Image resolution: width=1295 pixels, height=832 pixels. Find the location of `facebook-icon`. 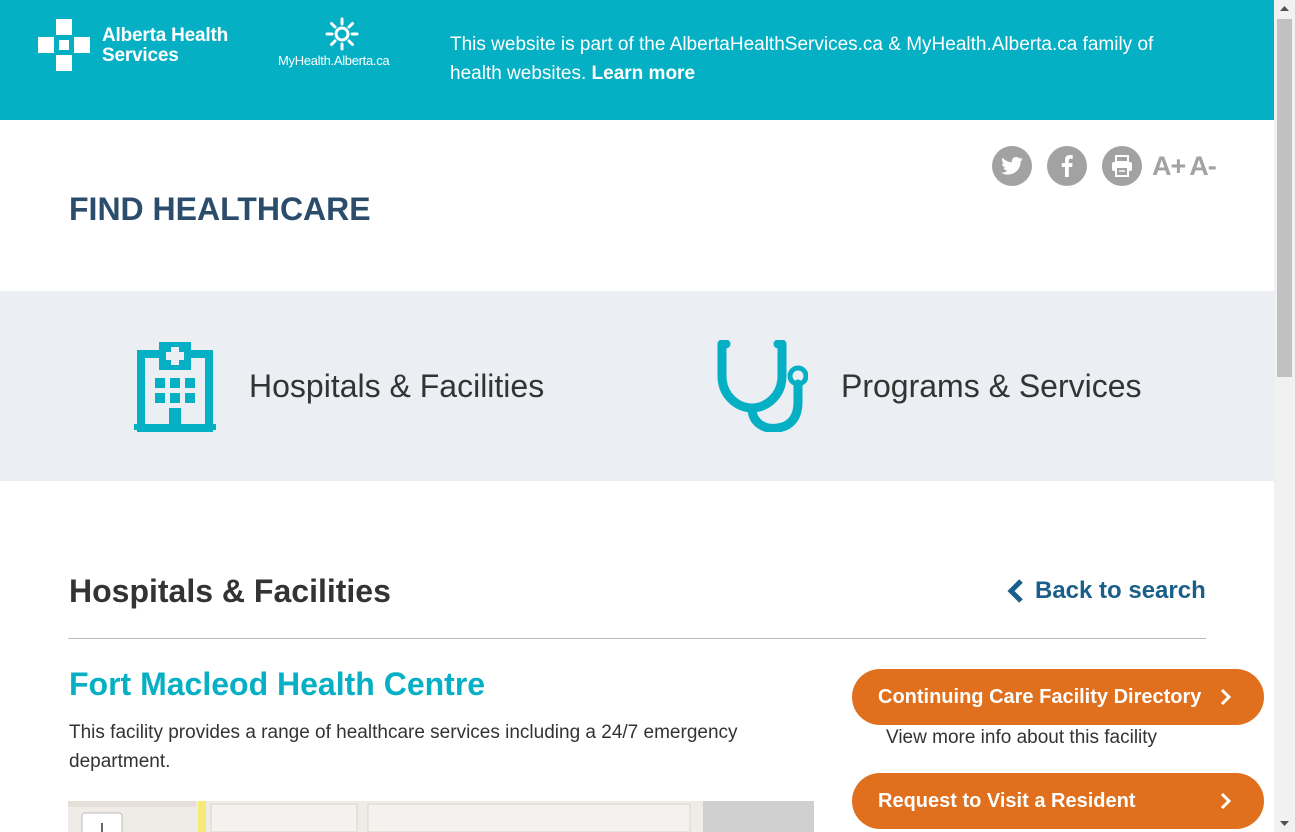

facebook-icon is located at coordinates (1067, 166).